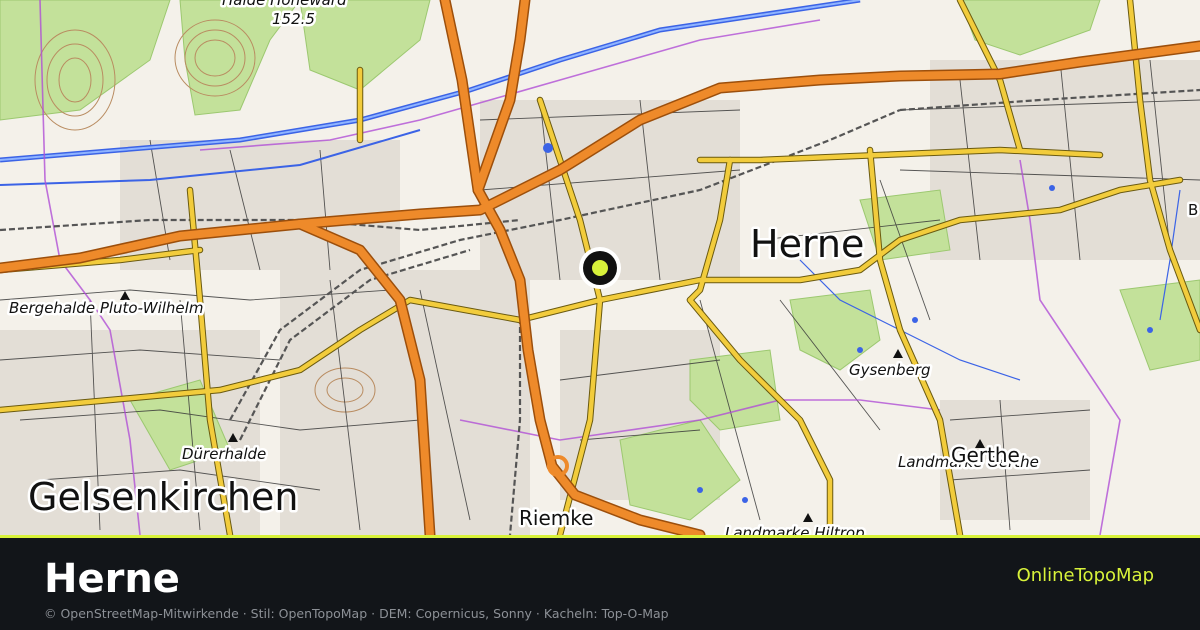  Describe the element at coordinates (556, 518) in the screenshot. I see `map-label-riemke: Riemke` at that location.